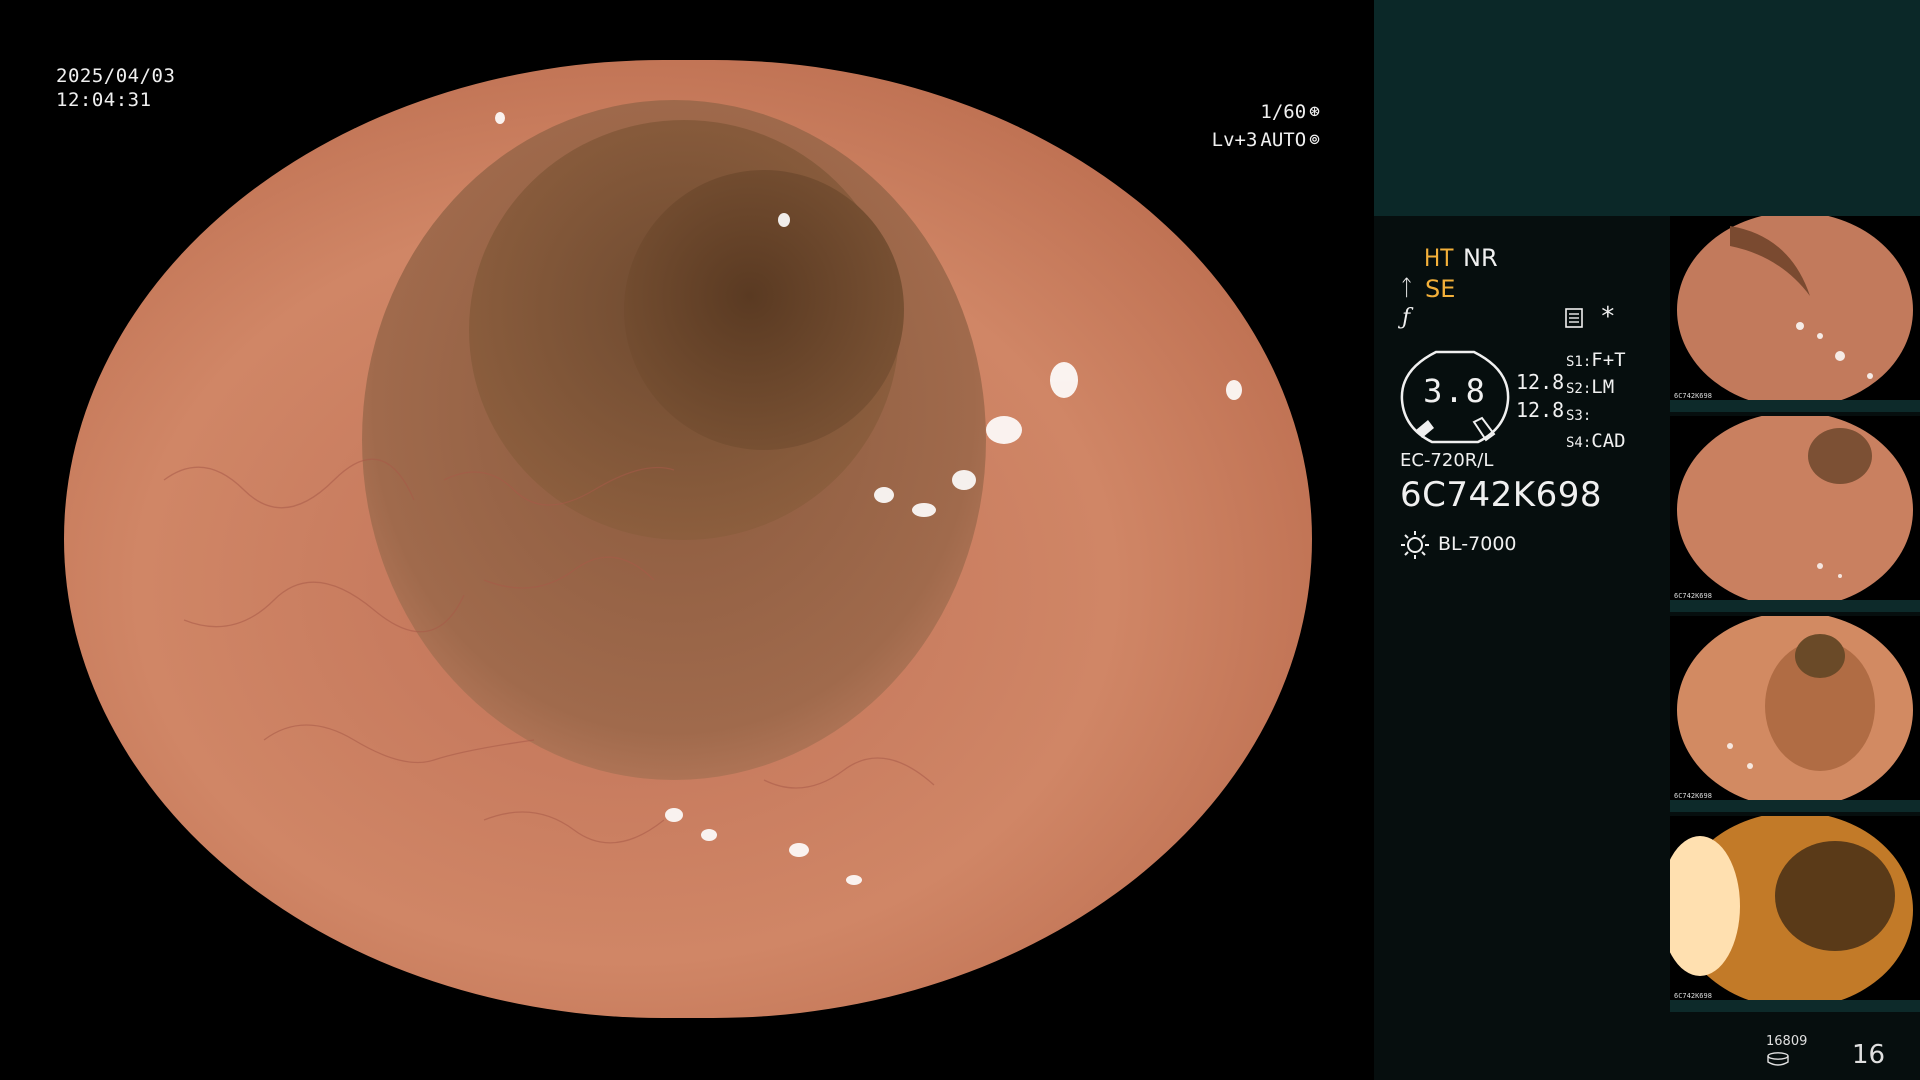  What do you see at coordinates (1795, 314) in the screenshot?
I see `thumbnail-1: 6C742K698` at bounding box center [1795, 314].